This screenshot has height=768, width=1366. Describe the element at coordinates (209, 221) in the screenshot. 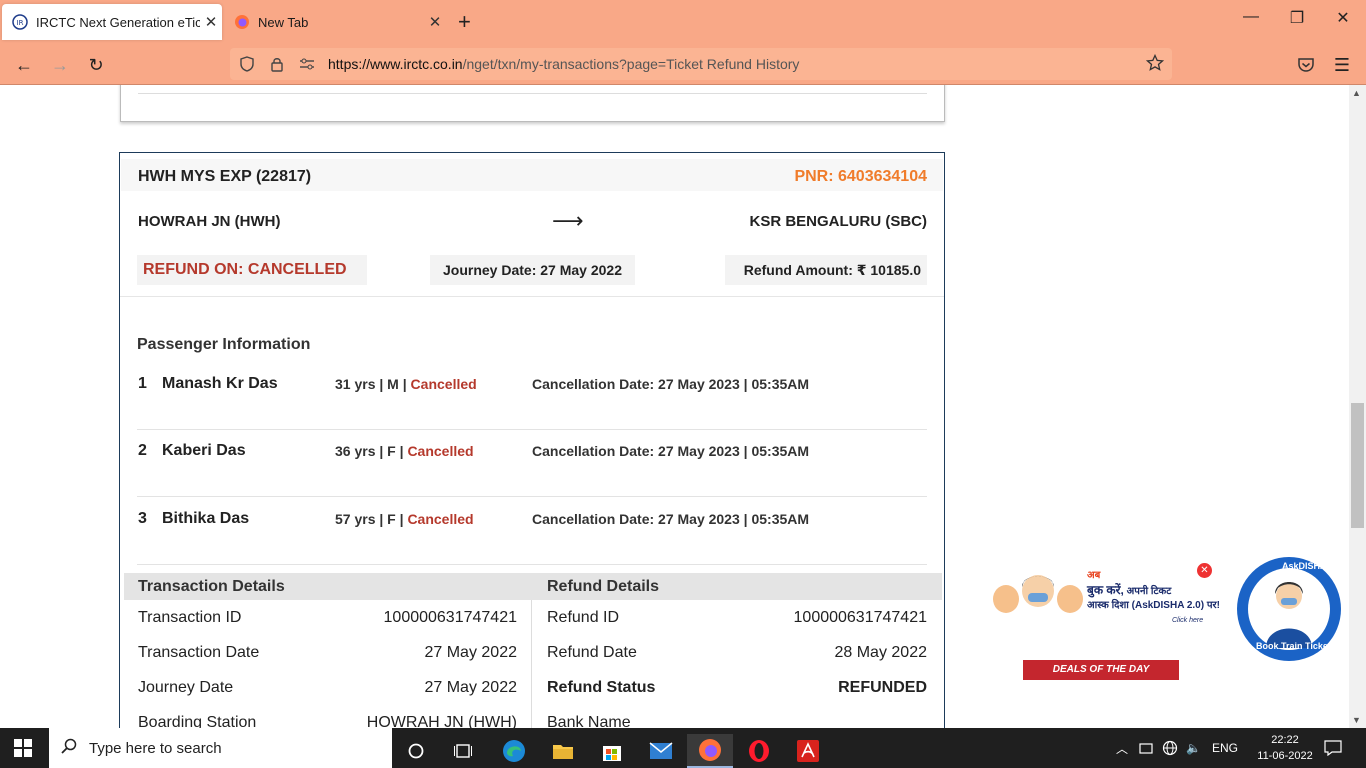

I see `from-station: HOWRAH JN (HWH)` at that location.